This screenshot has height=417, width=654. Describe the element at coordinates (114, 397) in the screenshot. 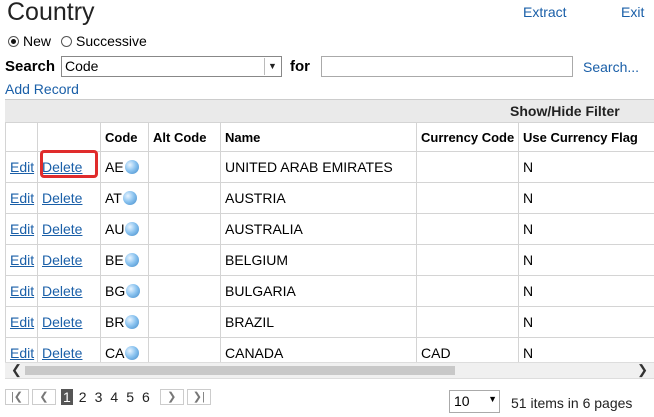

I see `page-number: 4` at that location.